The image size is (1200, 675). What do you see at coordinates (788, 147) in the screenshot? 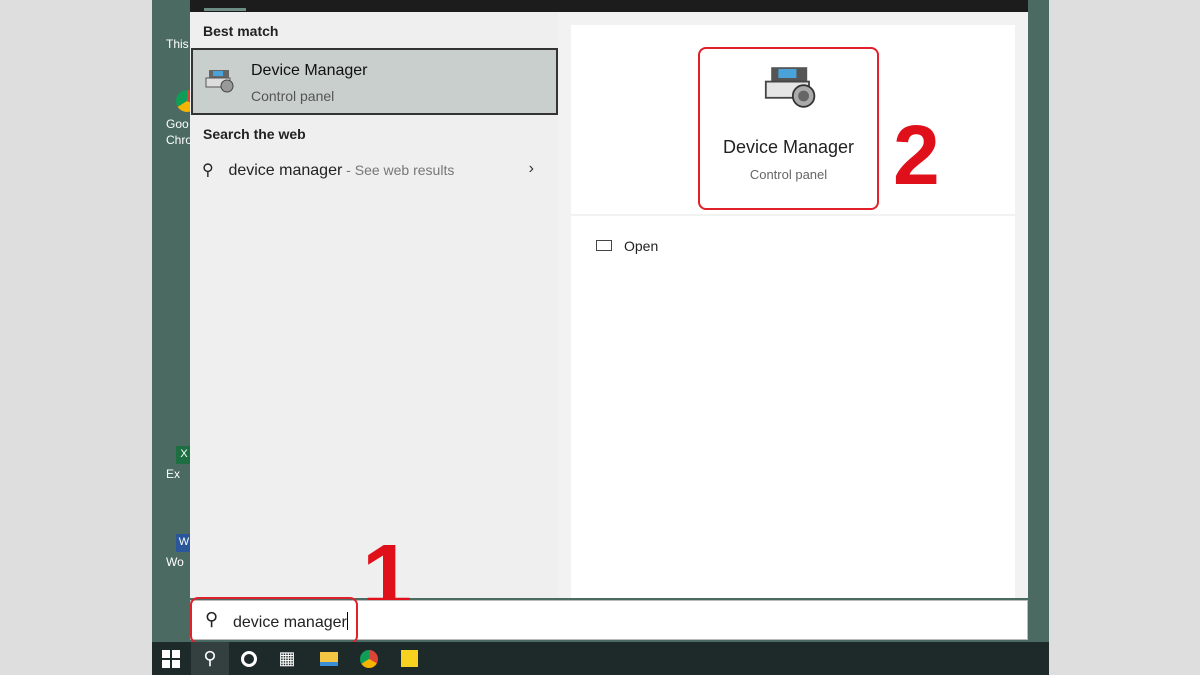
I see `preview-title: Device Manager` at bounding box center [788, 147].